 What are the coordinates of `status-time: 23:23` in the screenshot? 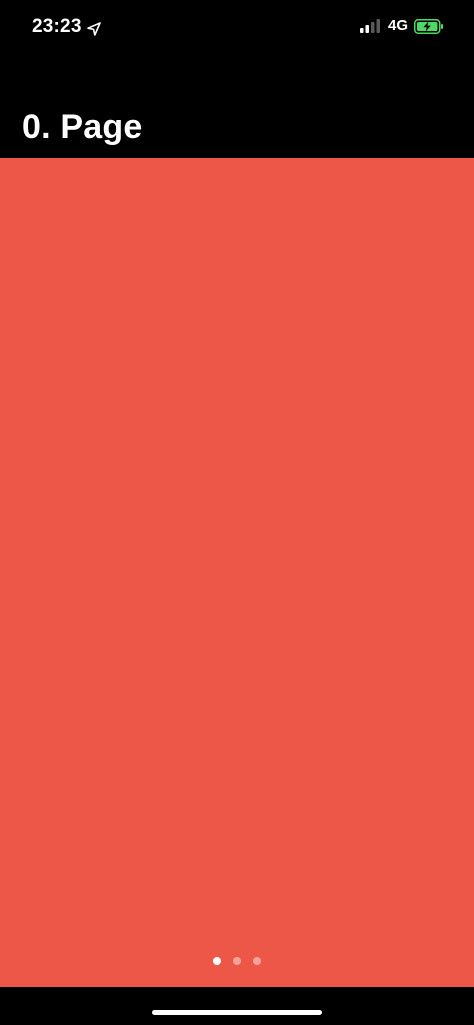 It's located at (57, 26).